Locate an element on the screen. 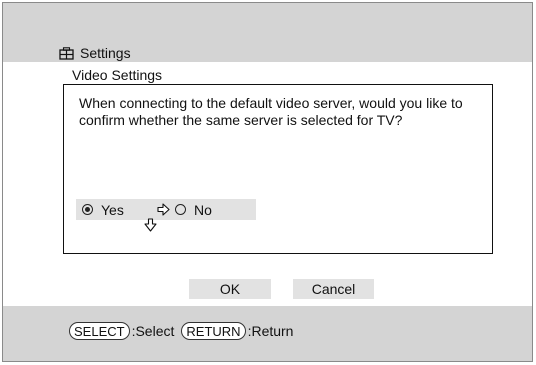 This screenshot has height=365, width=536. radio-unselected-icon is located at coordinates (180, 209).